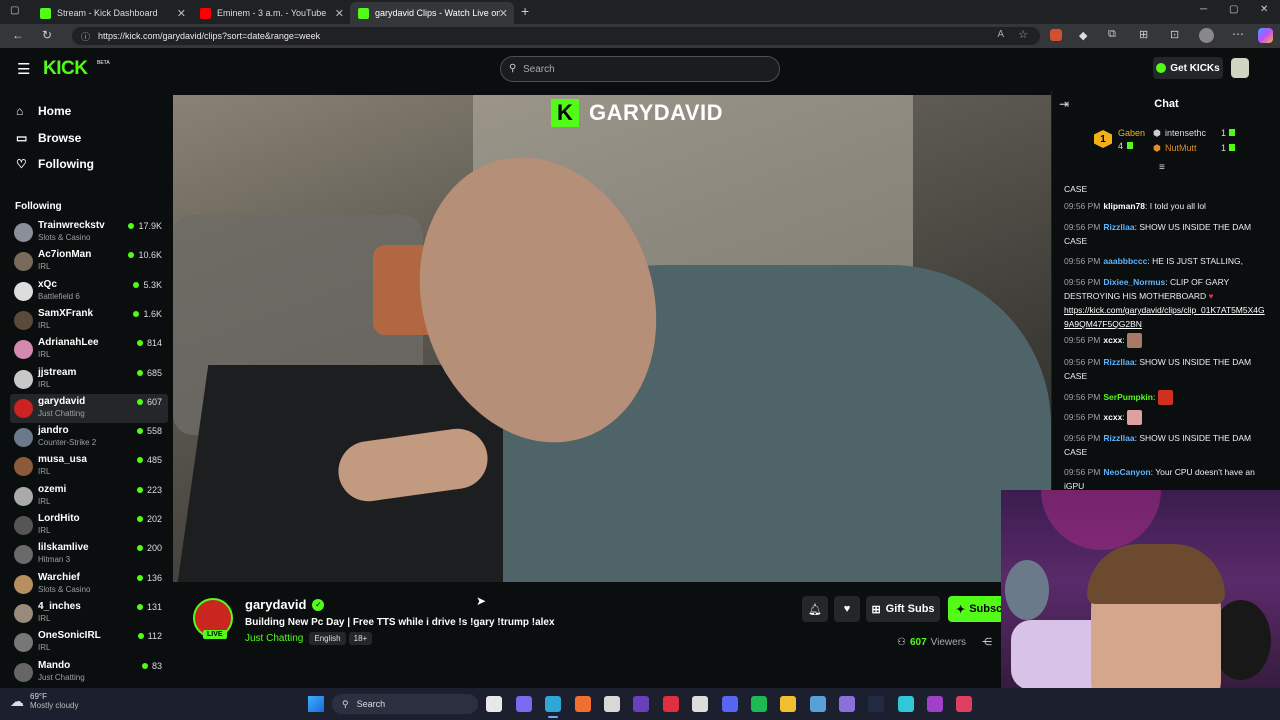 This screenshot has width=1280, height=720. Describe the element at coordinates (285, 604) in the screenshot. I see `channel-name: garydavid ✓` at that location.